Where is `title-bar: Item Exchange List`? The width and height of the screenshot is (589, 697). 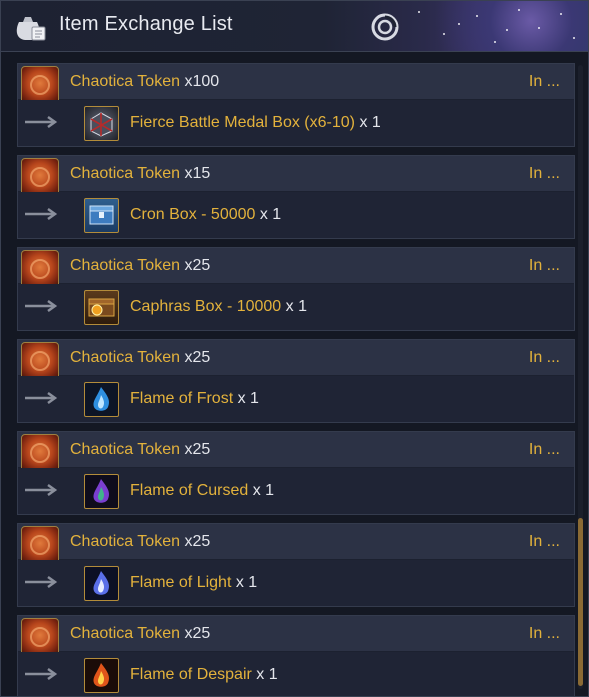 title-bar: Item Exchange List is located at coordinates (294, 26).